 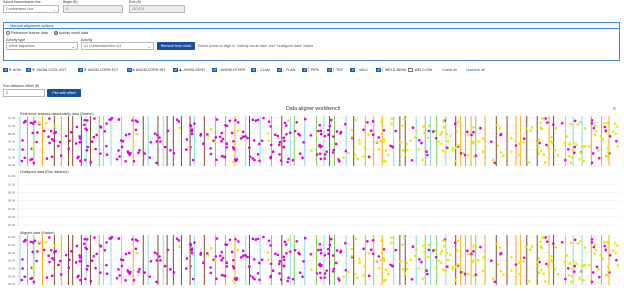 What do you see at coordinates (27, 33) in the screenshot?
I see `radio-reference: Reference feature data` at bounding box center [27, 33].